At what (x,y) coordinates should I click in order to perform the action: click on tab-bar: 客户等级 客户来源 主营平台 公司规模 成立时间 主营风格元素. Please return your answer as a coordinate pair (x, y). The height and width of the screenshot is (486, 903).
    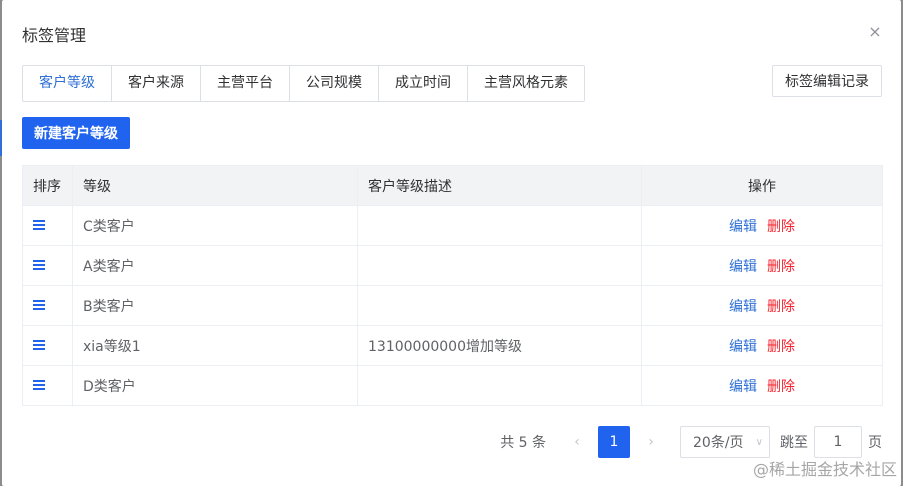
    Looking at the image, I should click on (303, 83).